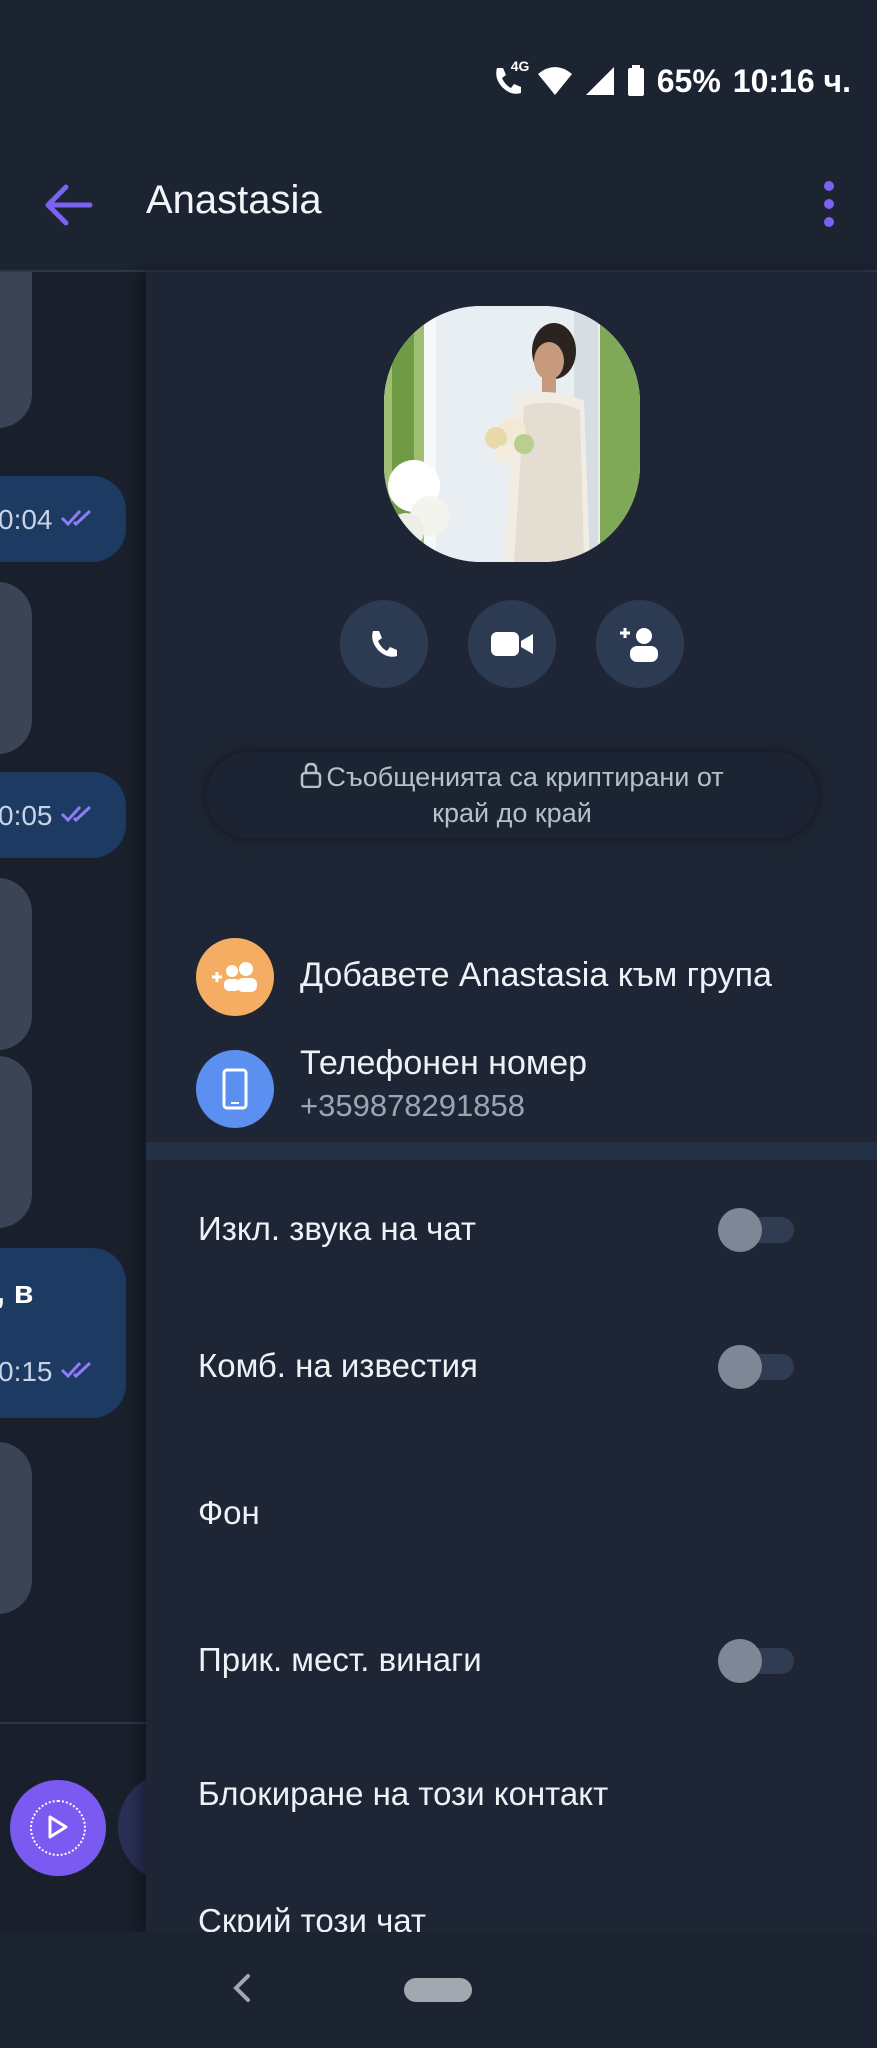 The height and width of the screenshot is (2048, 877). Describe the element at coordinates (636, 81) in the screenshot. I see `battery-icon` at that location.